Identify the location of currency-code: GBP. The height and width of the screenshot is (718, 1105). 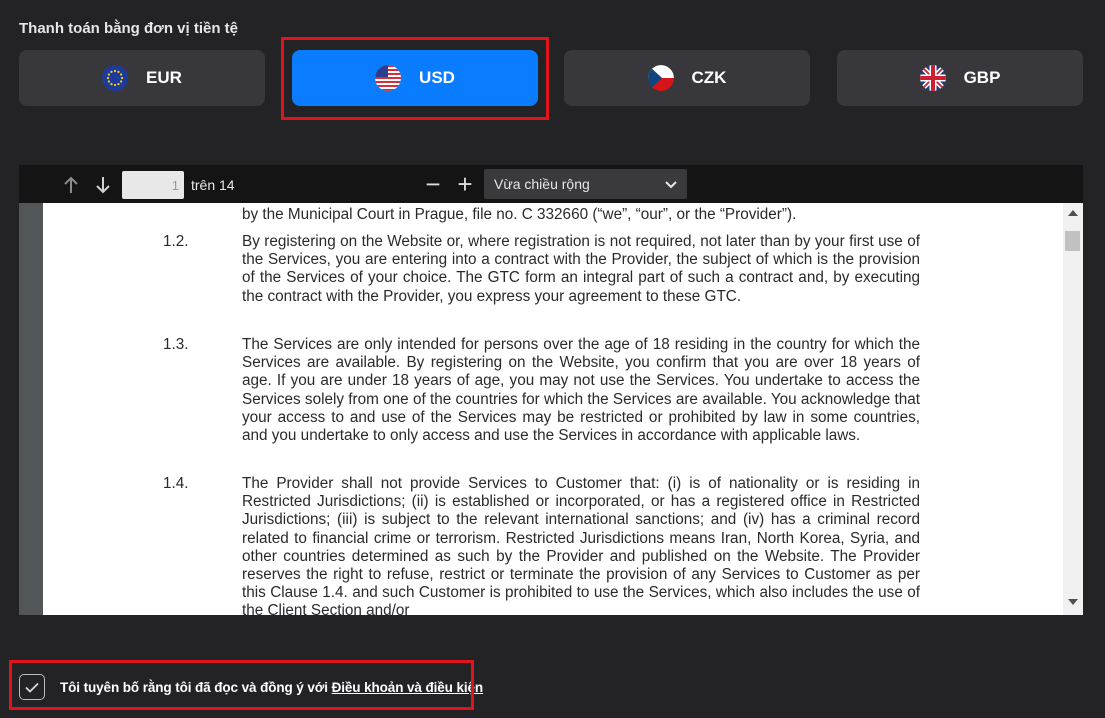
(982, 77).